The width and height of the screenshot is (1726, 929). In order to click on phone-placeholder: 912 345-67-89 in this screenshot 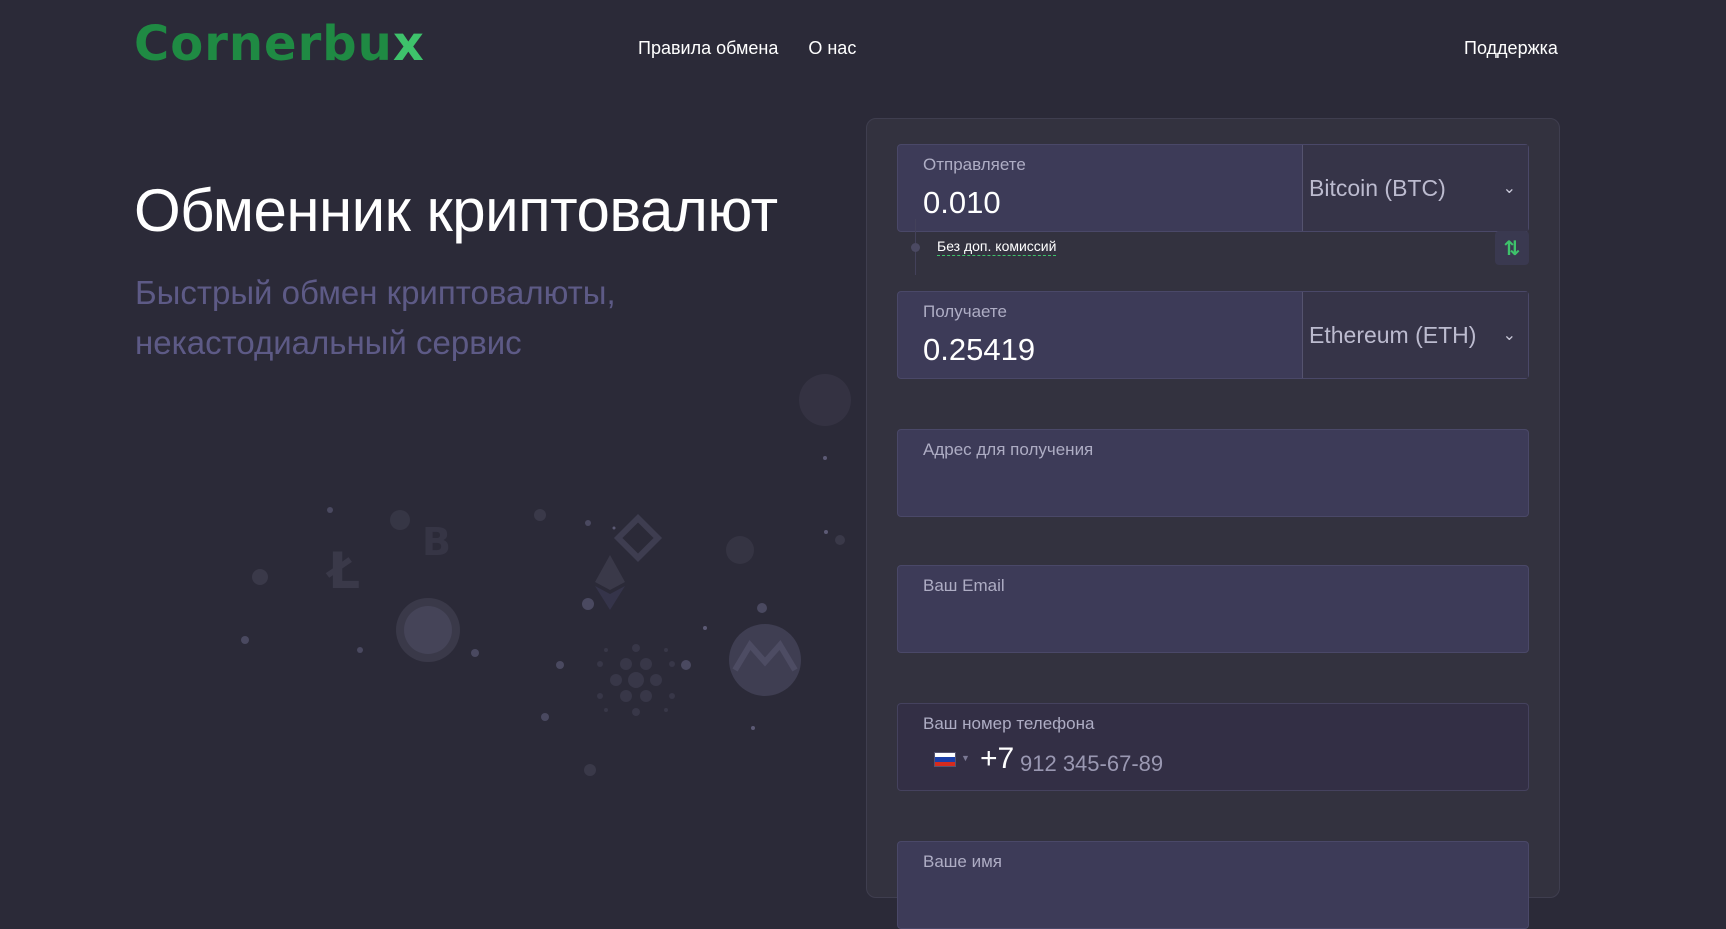, I will do `click(1092, 763)`.